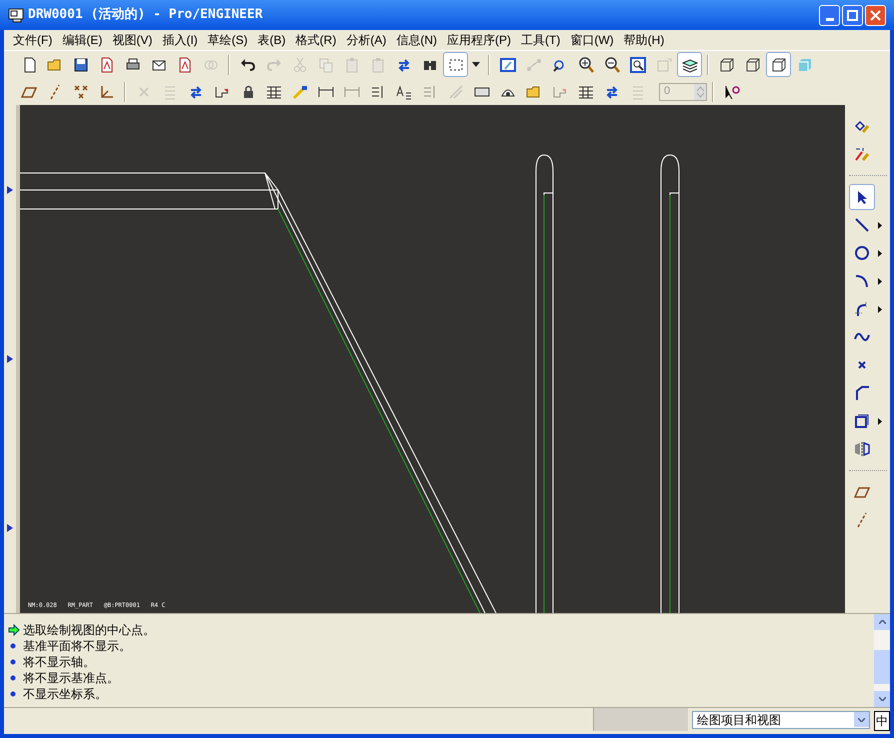 The image size is (894, 738). Describe the element at coordinates (862, 393) in the screenshot. I see `chamfer-icon` at that location.